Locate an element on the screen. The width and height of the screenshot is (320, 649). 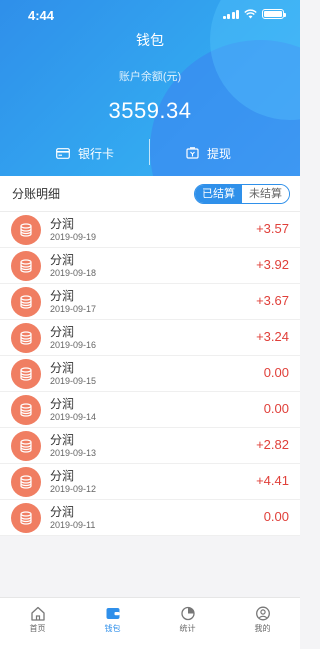
battery-icon is located at coordinates (274, 14).